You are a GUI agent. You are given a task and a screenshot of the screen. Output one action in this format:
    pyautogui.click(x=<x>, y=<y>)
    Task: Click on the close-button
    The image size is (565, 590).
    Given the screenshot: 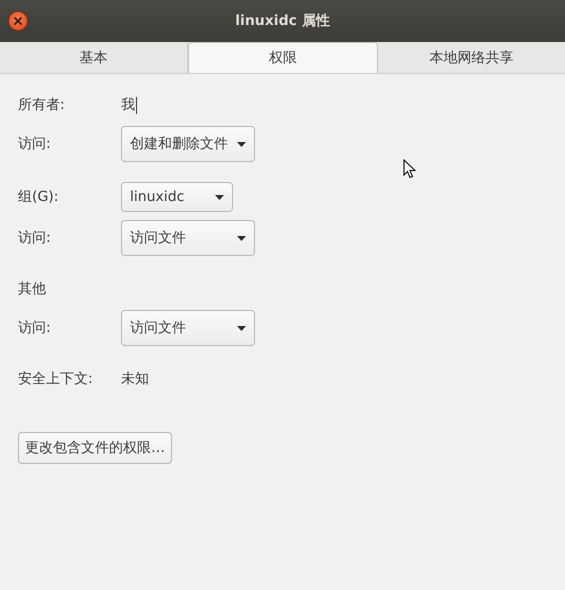 What is the action you would take?
    pyautogui.click(x=18, y=21)
    